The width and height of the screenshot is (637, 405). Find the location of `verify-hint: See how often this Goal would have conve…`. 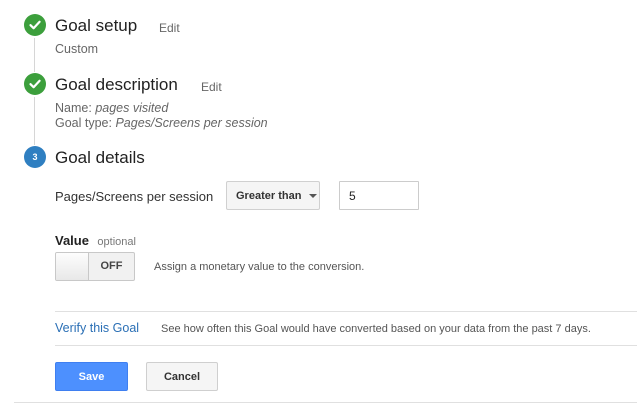

verify-hint: See how often this Goal would have conve… is located at coordinates (376, 329).